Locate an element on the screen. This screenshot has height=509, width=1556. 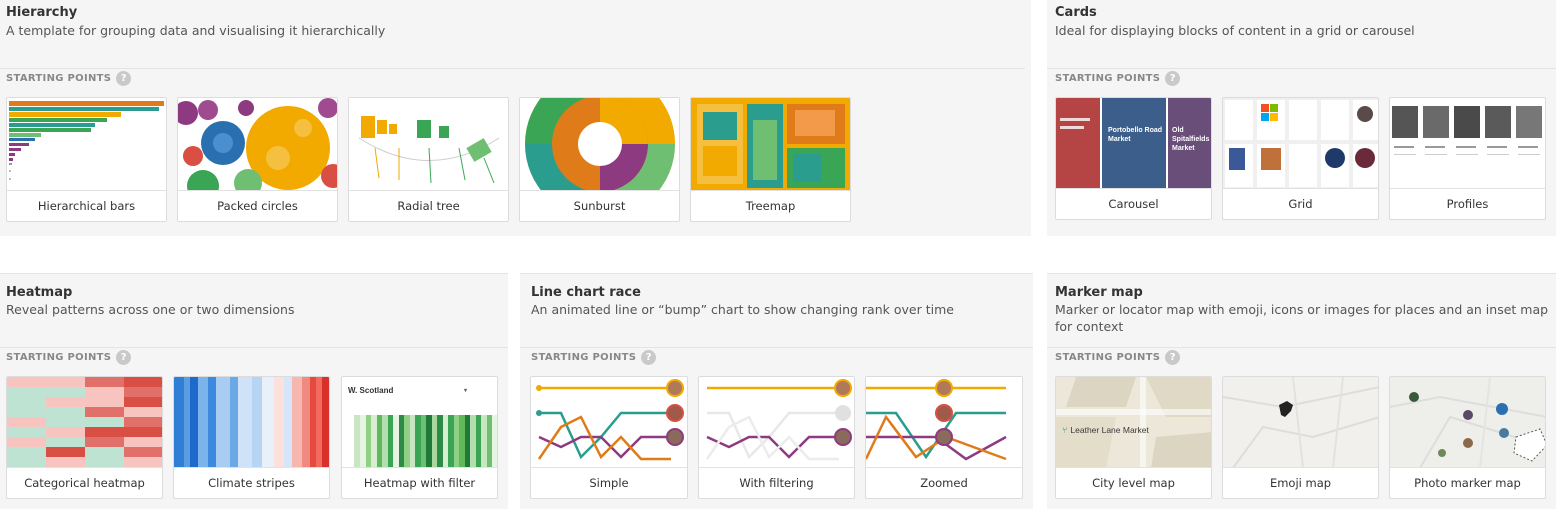
carousel-card-title: Portobello Road Market is located at coordinates (1135, 135).